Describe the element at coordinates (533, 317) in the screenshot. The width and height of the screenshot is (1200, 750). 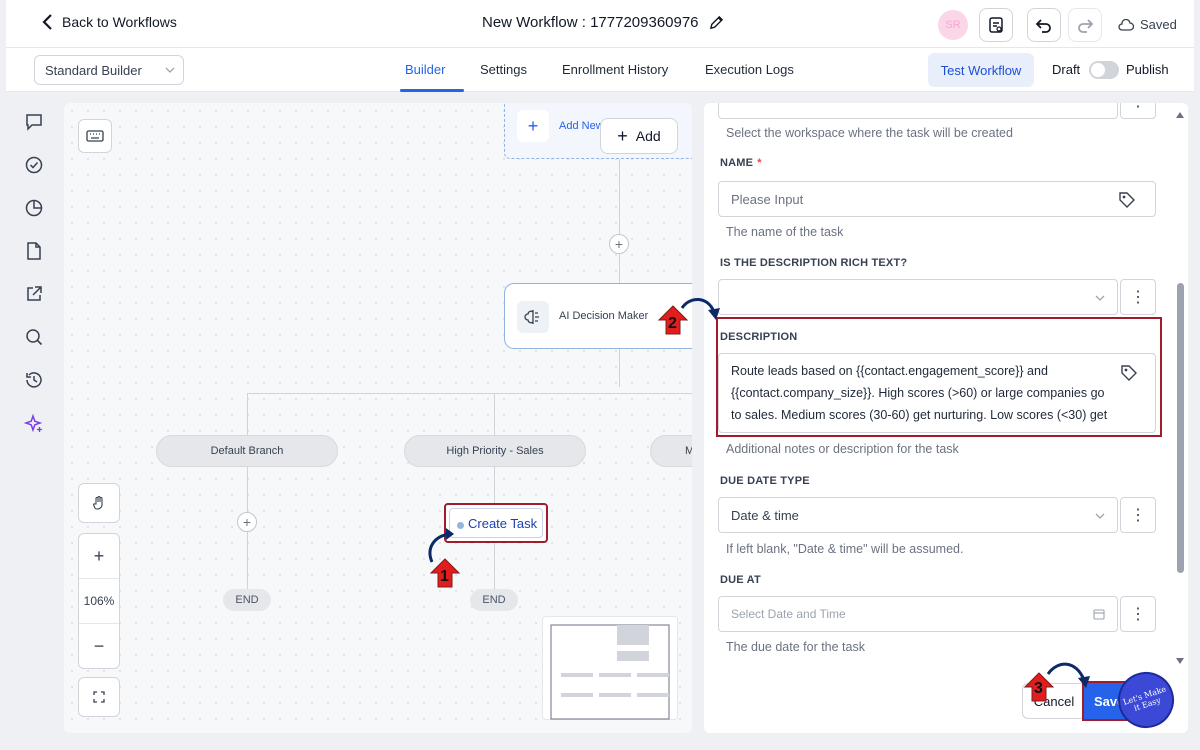
I see `brain-icon` at that location.